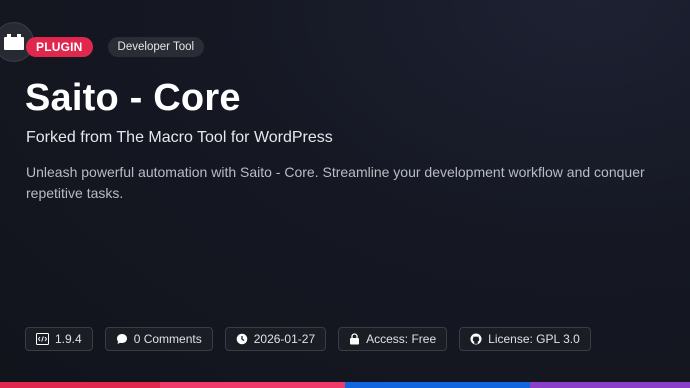 Image resolution: width=690 pixels, height=388 pixels. I want to click on comments-chip: 0 Comments, so click(158, 339).